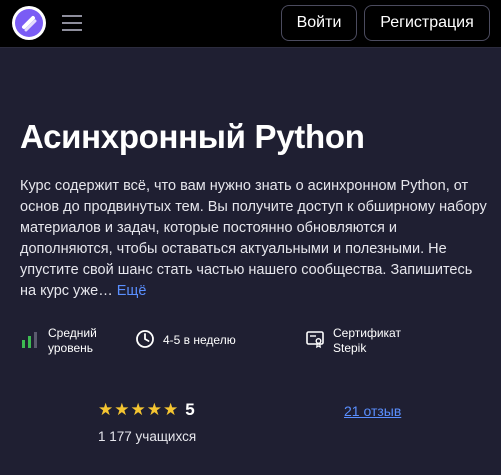 The width and height of the screenshot is (501, 475). What do you see at coordinates (192, 136) in the screenshot?
I see `course-title: Асинхронный Python` at bounding box center [192, 136].